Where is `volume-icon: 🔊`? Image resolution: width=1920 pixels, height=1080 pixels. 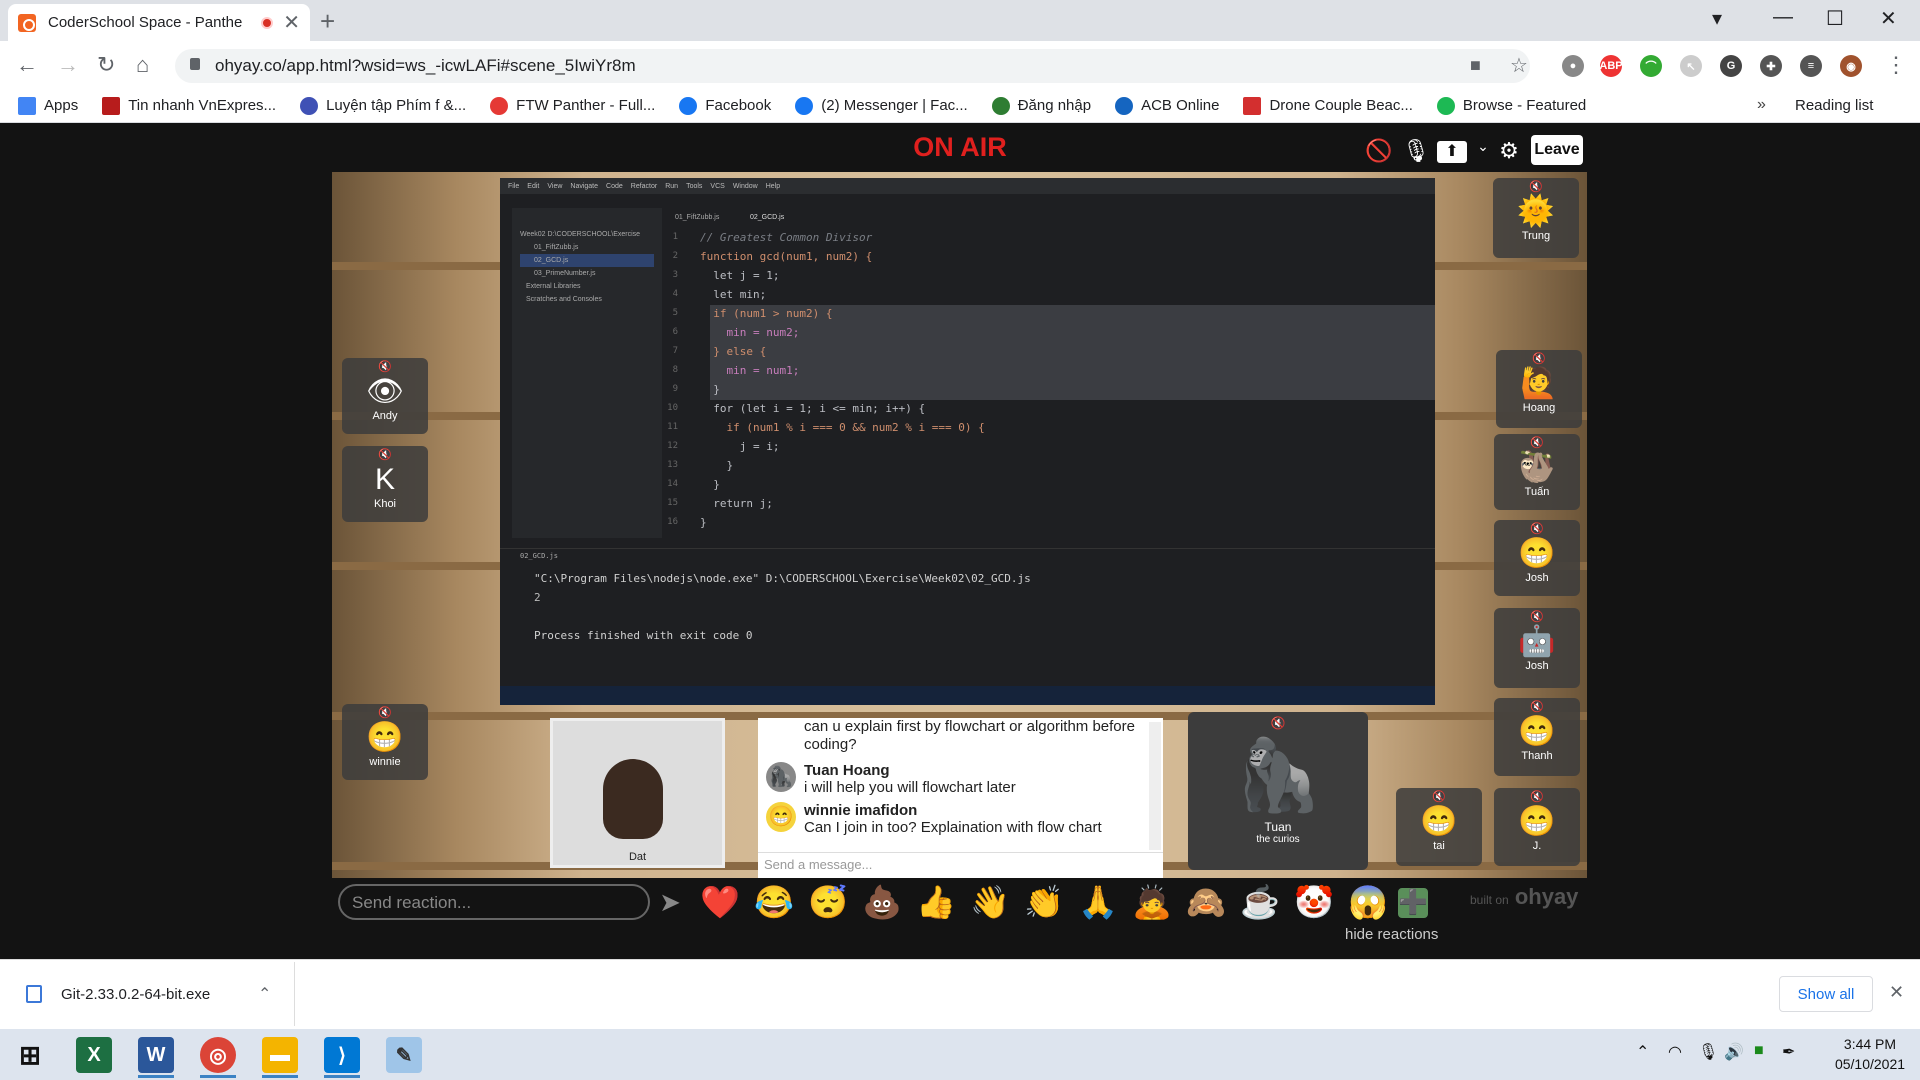
volume-icon: 🔊 is located at coordinates (1734, 1052).